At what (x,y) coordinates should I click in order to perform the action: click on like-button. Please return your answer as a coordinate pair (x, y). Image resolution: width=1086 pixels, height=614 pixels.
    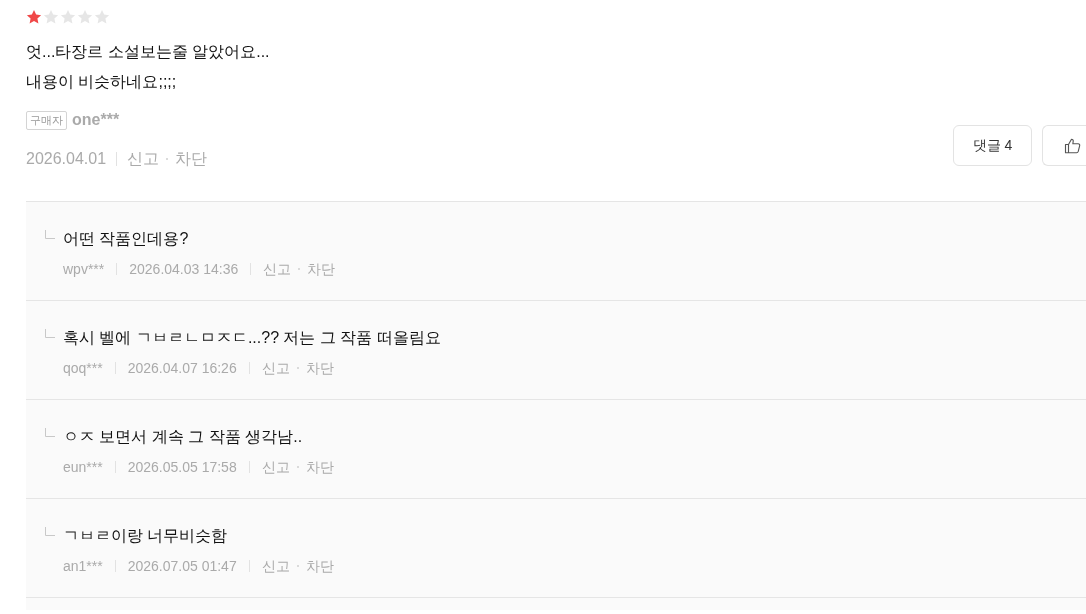
    Looking at the image, I should click on (1064, 145).